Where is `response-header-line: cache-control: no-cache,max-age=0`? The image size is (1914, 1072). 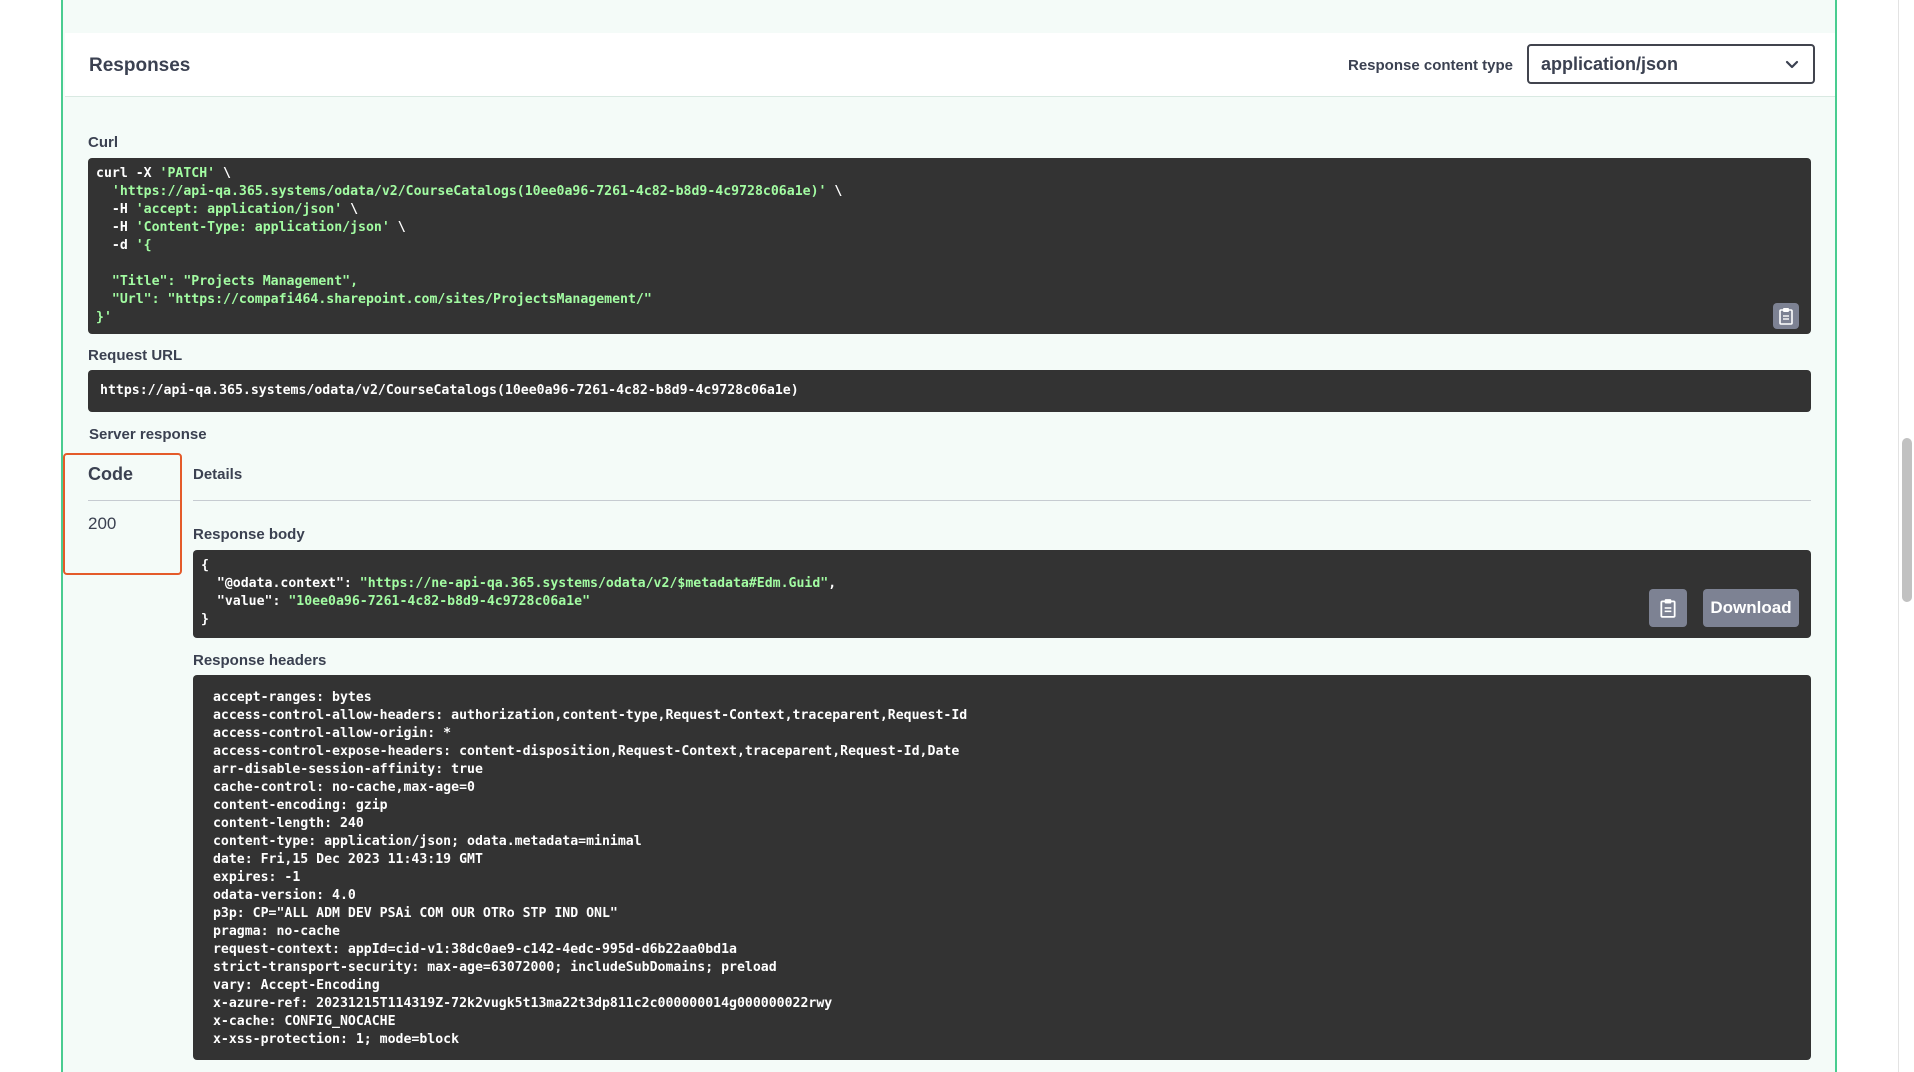 response-header-line: cache-control: no-cache,max-age=0 is located at coordinates (340, 787).